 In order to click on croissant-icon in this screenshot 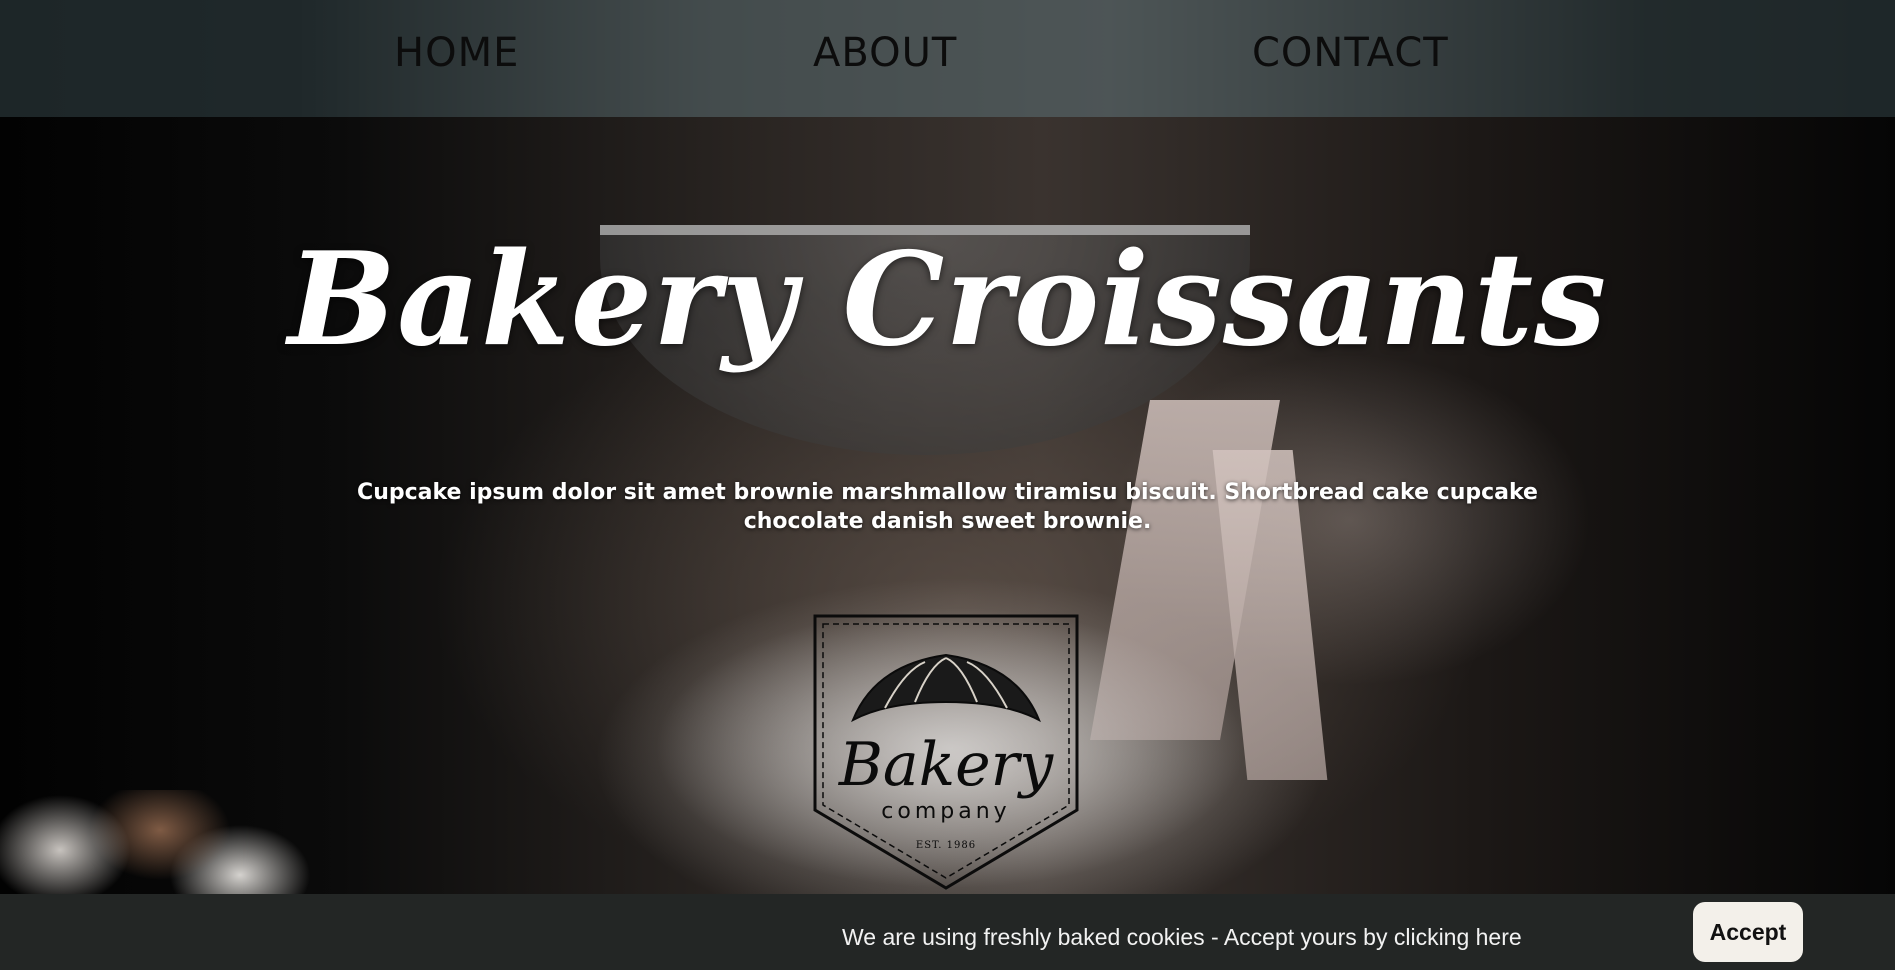, I will do `click(946, 688)`.